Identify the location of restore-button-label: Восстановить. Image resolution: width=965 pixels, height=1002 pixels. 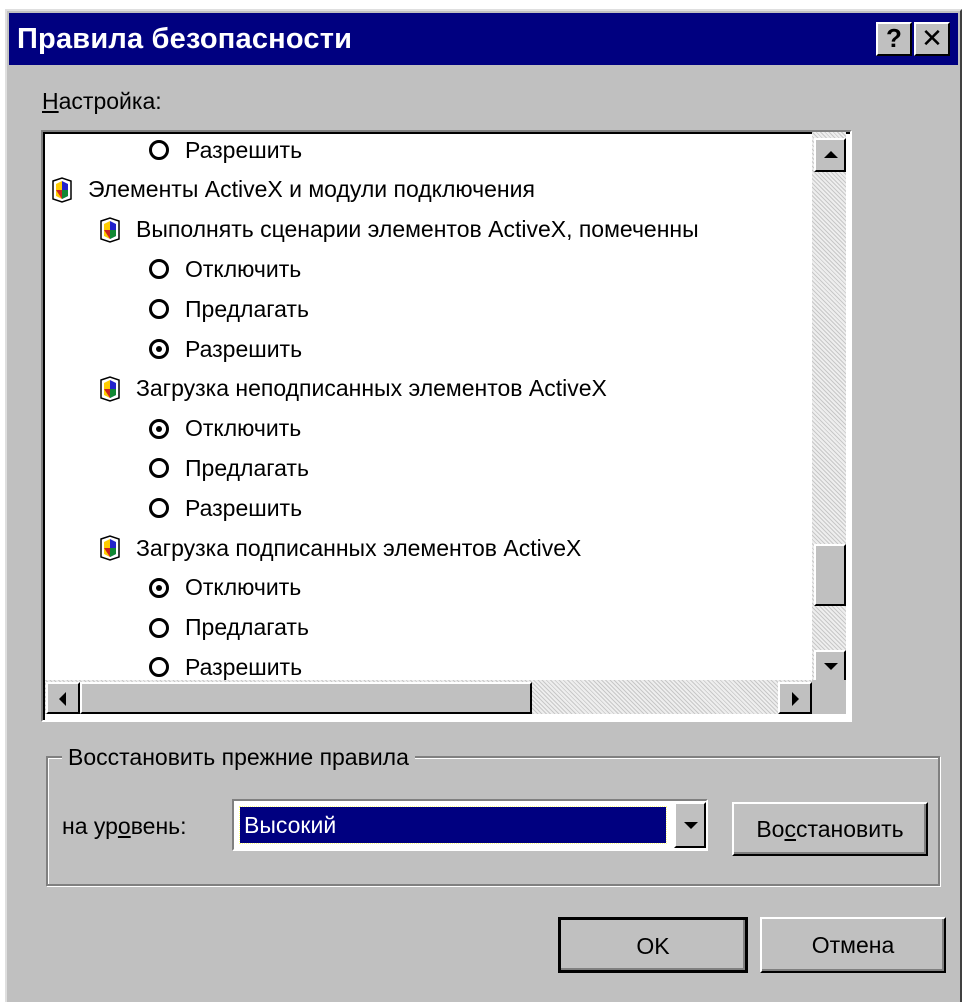
(830, 829).